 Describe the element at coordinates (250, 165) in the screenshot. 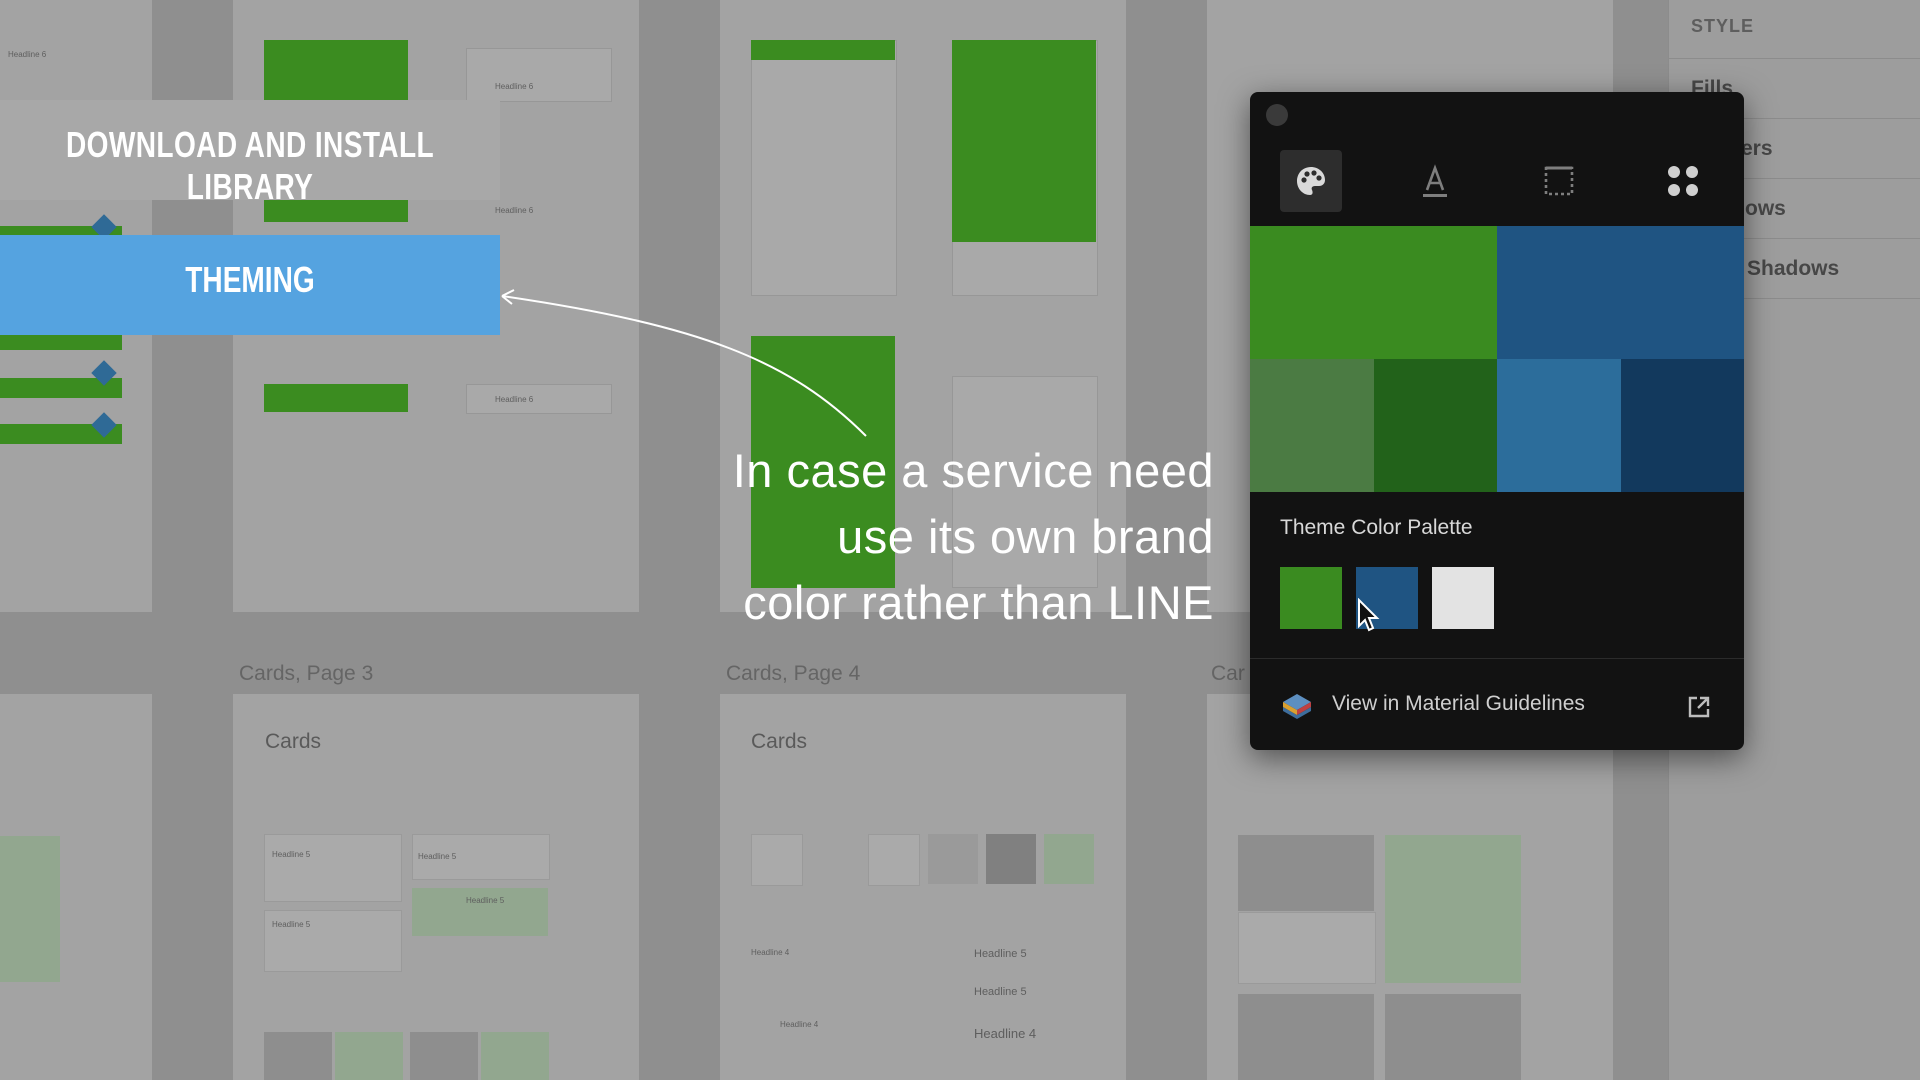

I see `download-install-label: DOWNLOAD AND INSTALL LIBRARY` at that location.